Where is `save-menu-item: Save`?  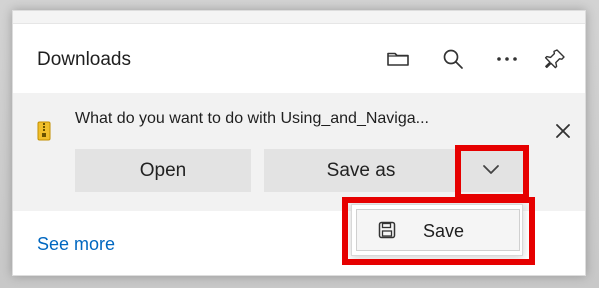 save-menu-item: Save is located at coordinates (438, 230).